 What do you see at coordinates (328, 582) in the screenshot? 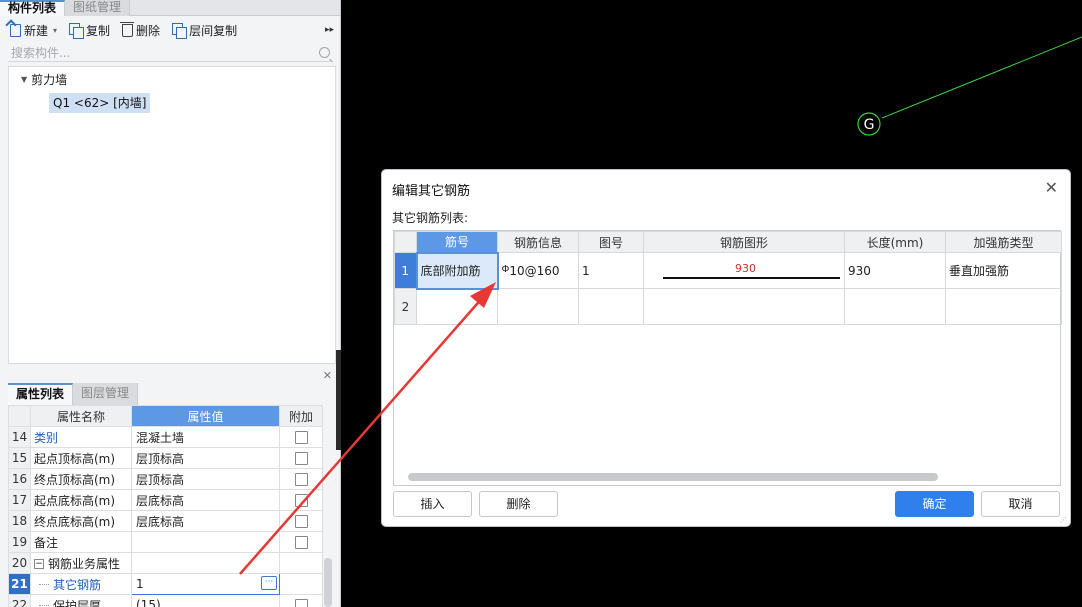
I see `property-scrollbar` at bounding box center [328, 582].